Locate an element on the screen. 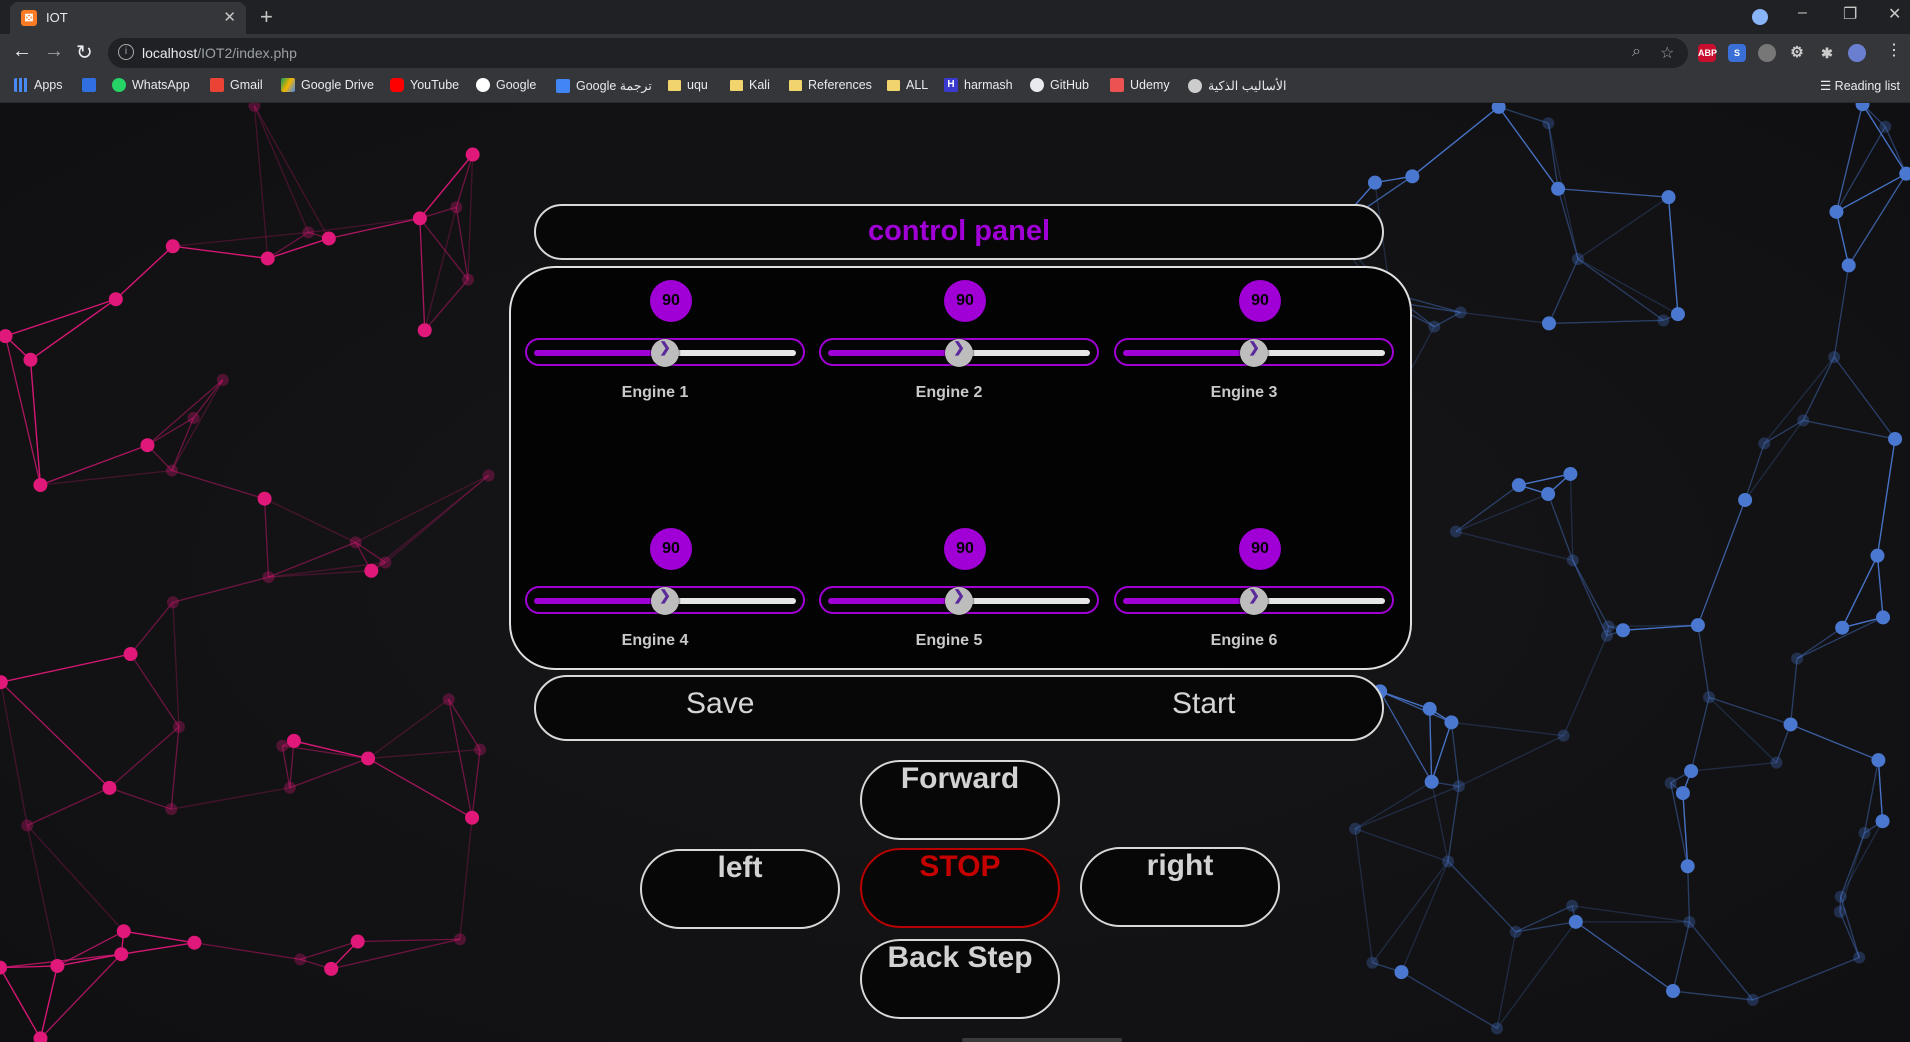 This screenshot has width=1910, height=1042. engine-6-control: 90 ❯ Engine 6 is located at coordinates (1254, 593).